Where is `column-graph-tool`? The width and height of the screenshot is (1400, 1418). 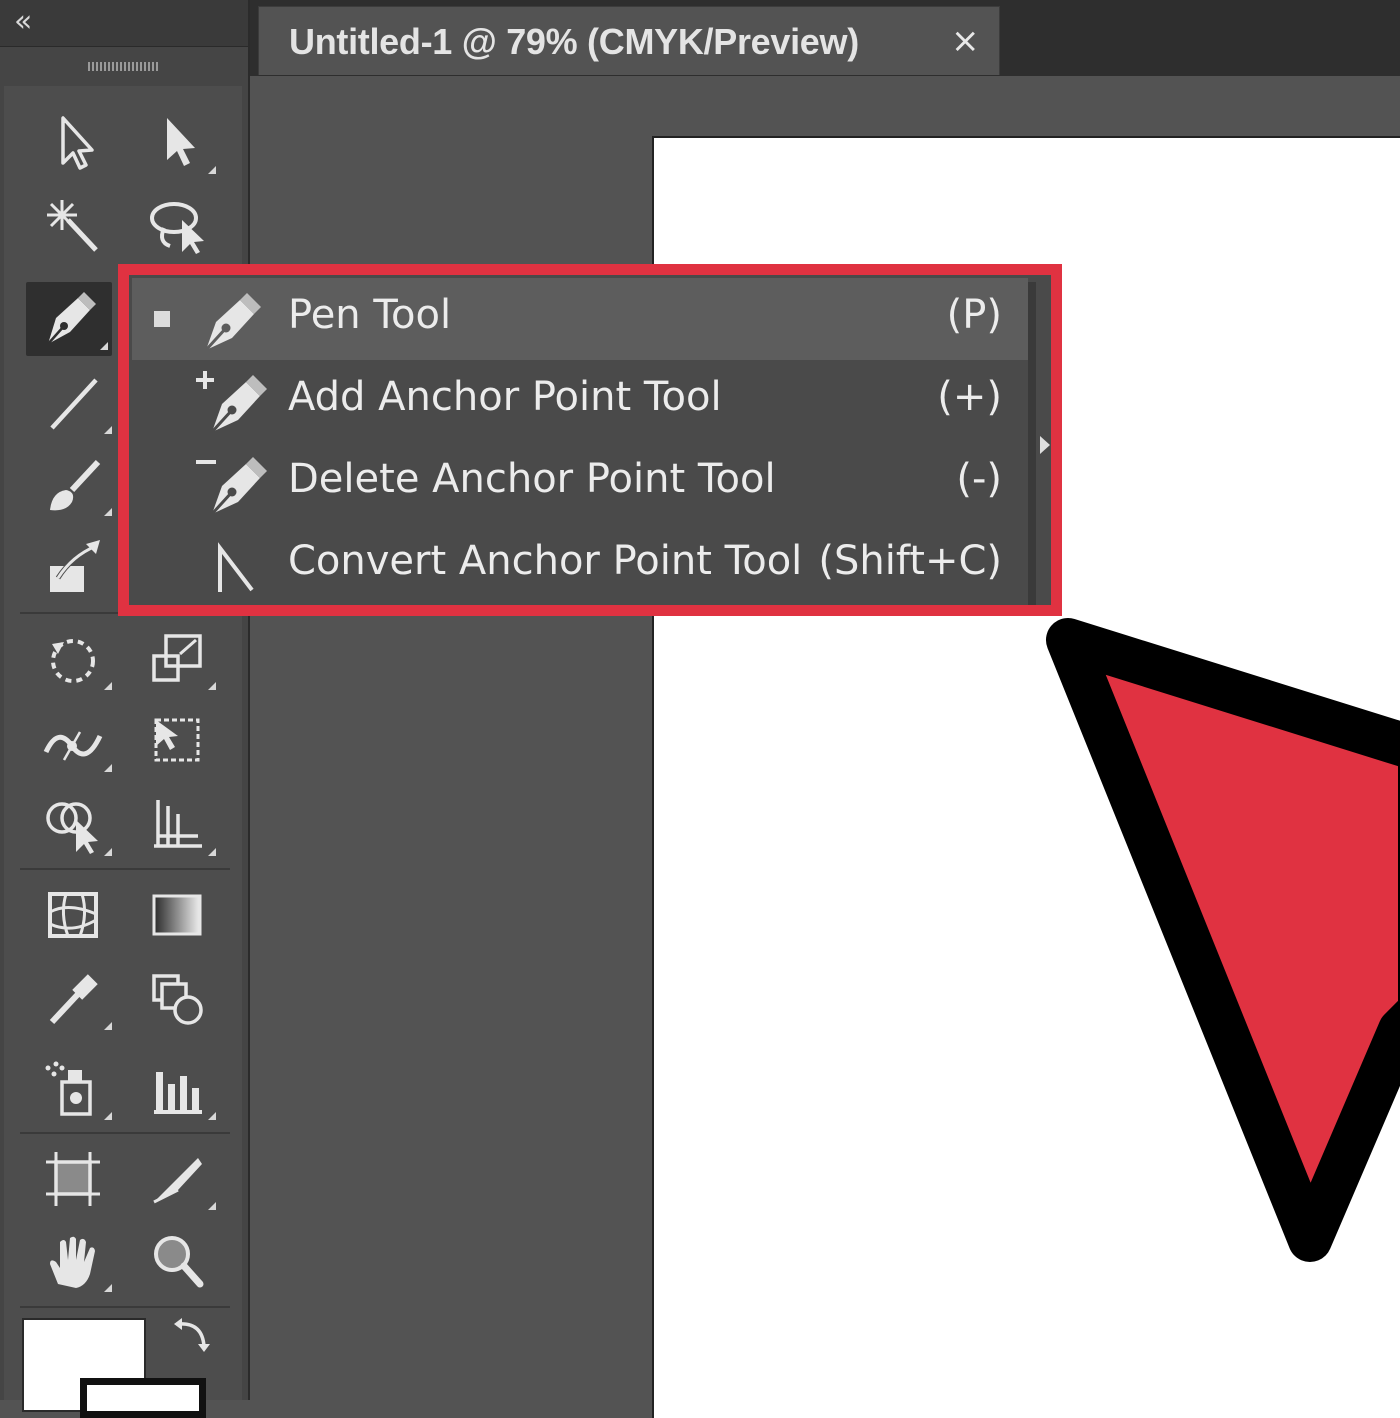 column-graph-tool is located at coordinates (177, 1089).